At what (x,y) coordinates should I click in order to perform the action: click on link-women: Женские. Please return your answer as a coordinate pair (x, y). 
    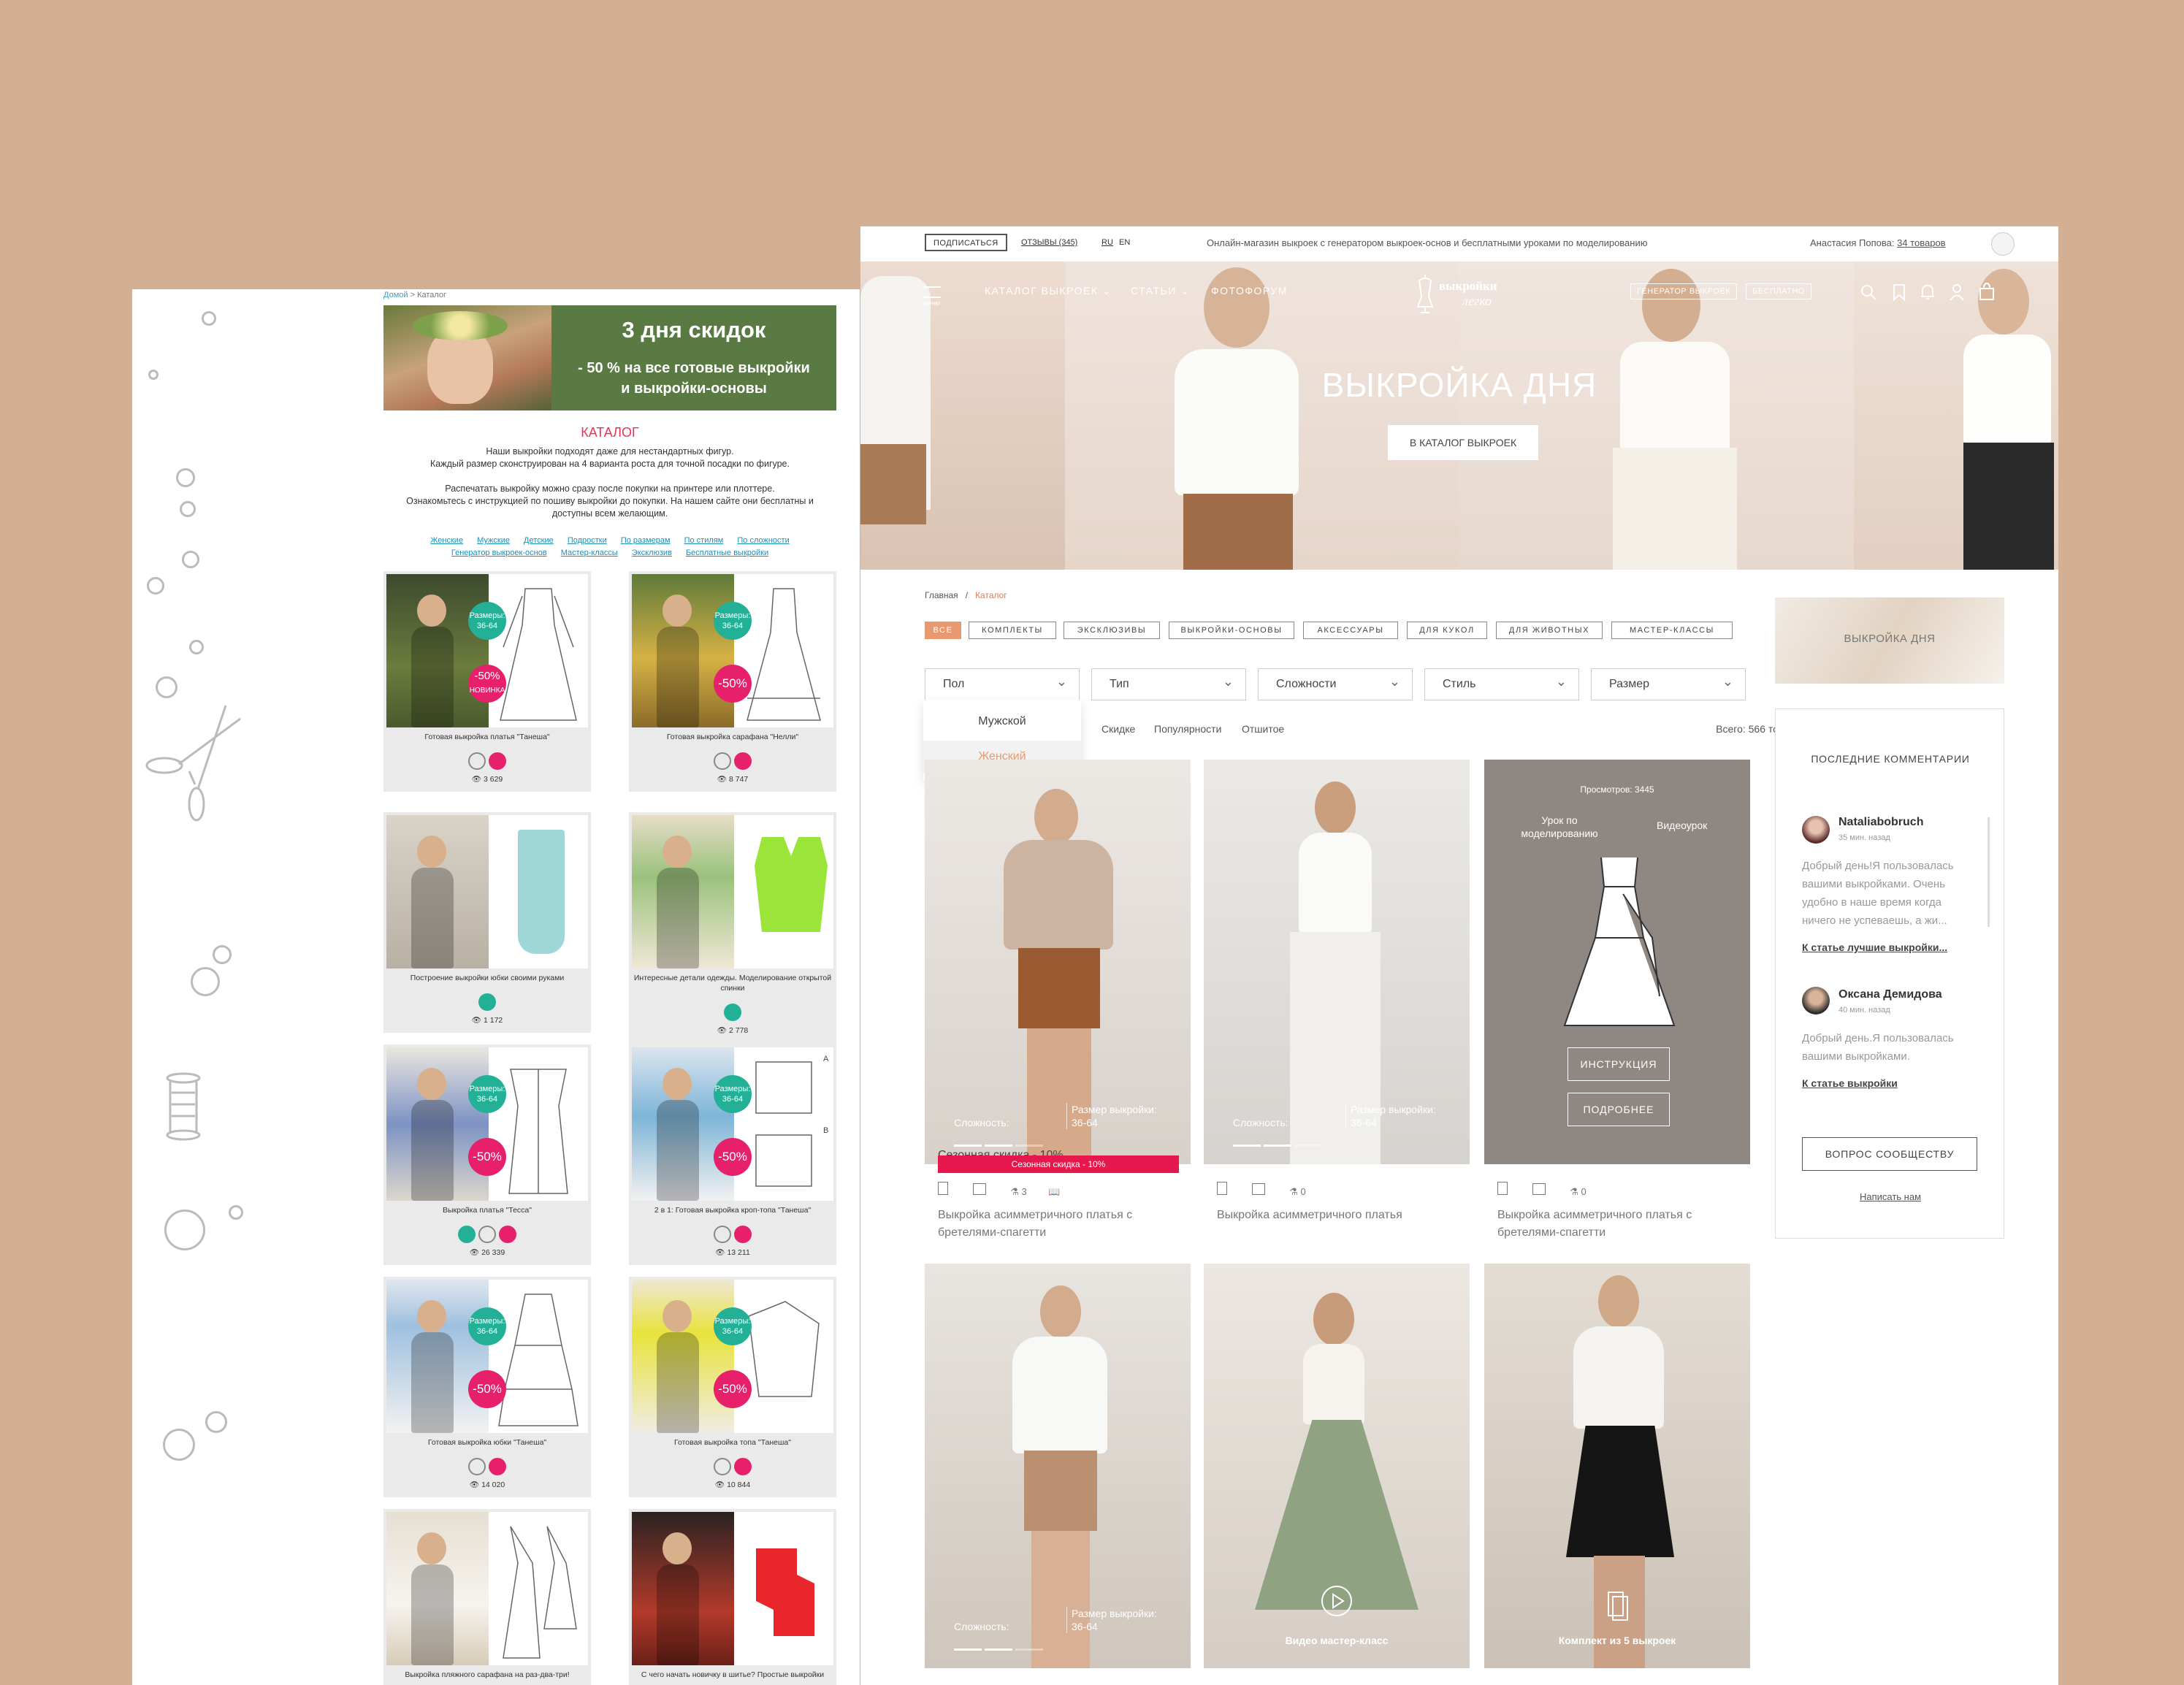
    Looking at the image, I should click on (446, 540).